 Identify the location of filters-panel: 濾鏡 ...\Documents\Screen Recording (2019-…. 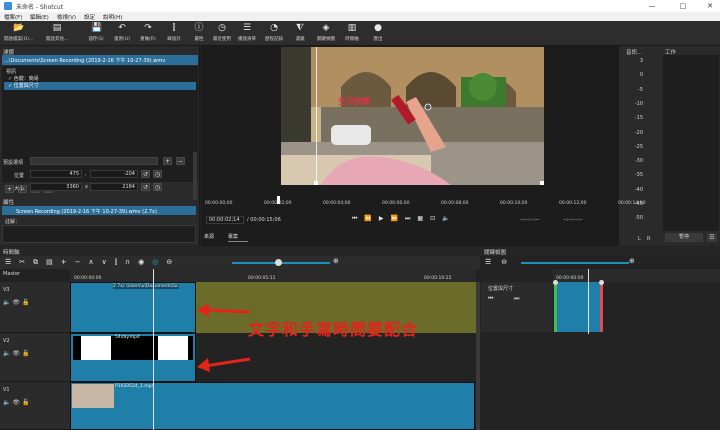
(100, 146).